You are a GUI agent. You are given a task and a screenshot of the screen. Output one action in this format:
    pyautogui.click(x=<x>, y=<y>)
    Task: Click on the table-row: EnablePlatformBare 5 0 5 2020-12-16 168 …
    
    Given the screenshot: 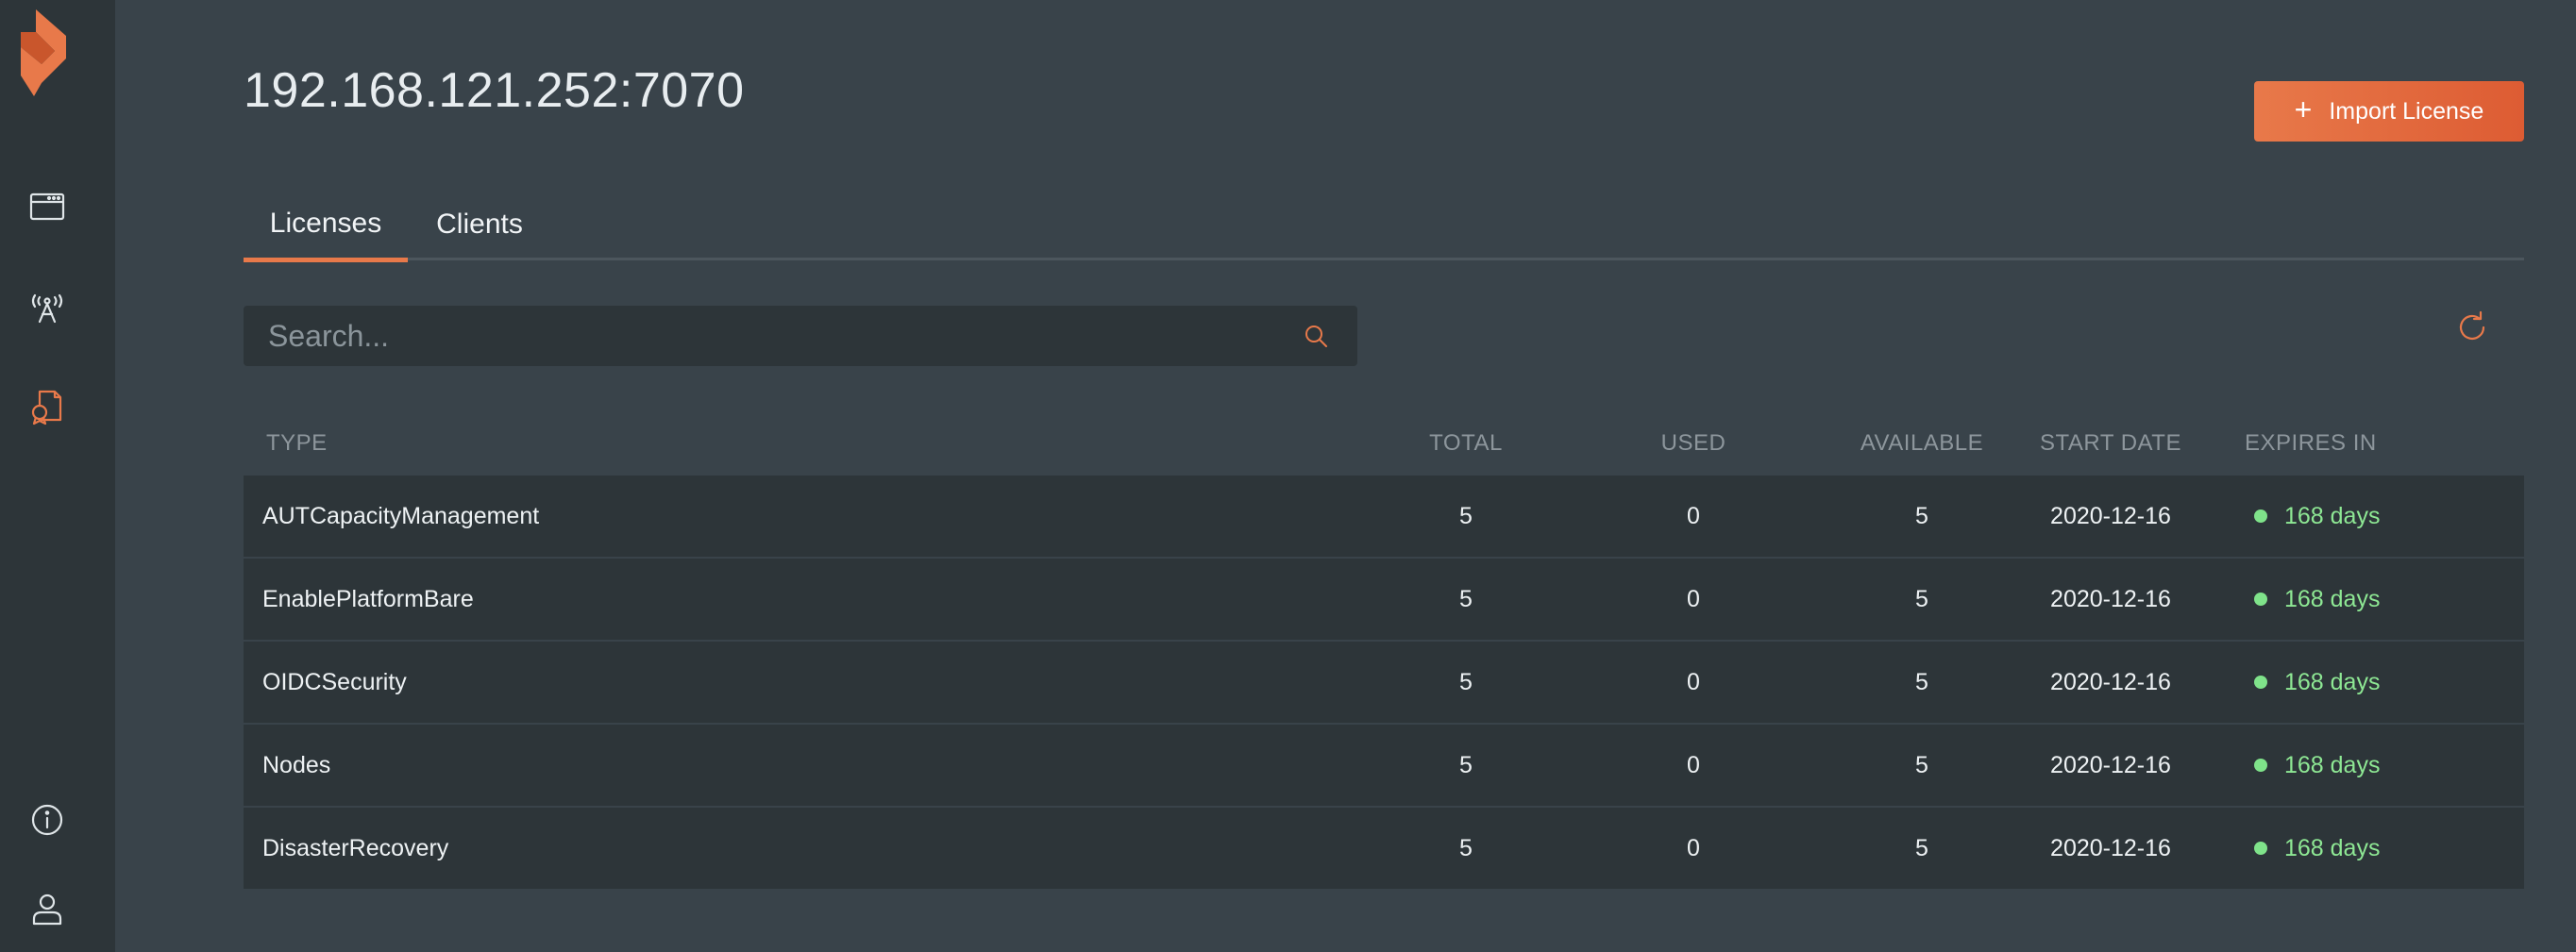 What is the action you would take?
    pyautogui.click(x=1384, y=599)
    